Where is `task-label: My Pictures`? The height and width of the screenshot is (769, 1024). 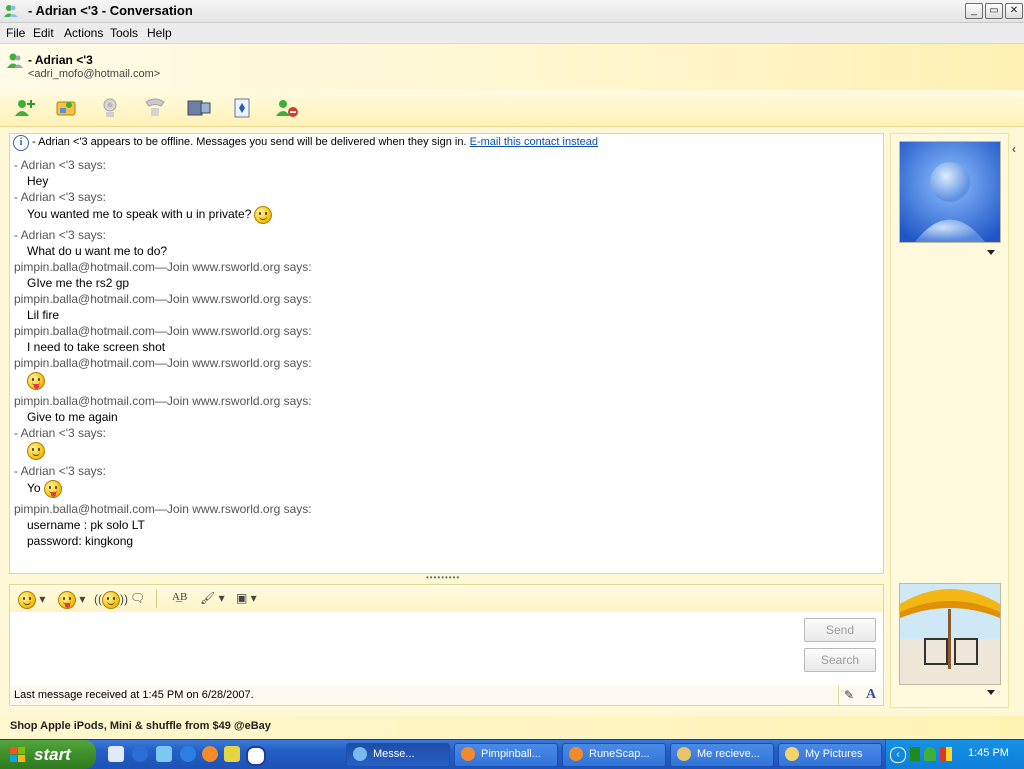 task-label: My Pictures is located at coordinates (834, 754).